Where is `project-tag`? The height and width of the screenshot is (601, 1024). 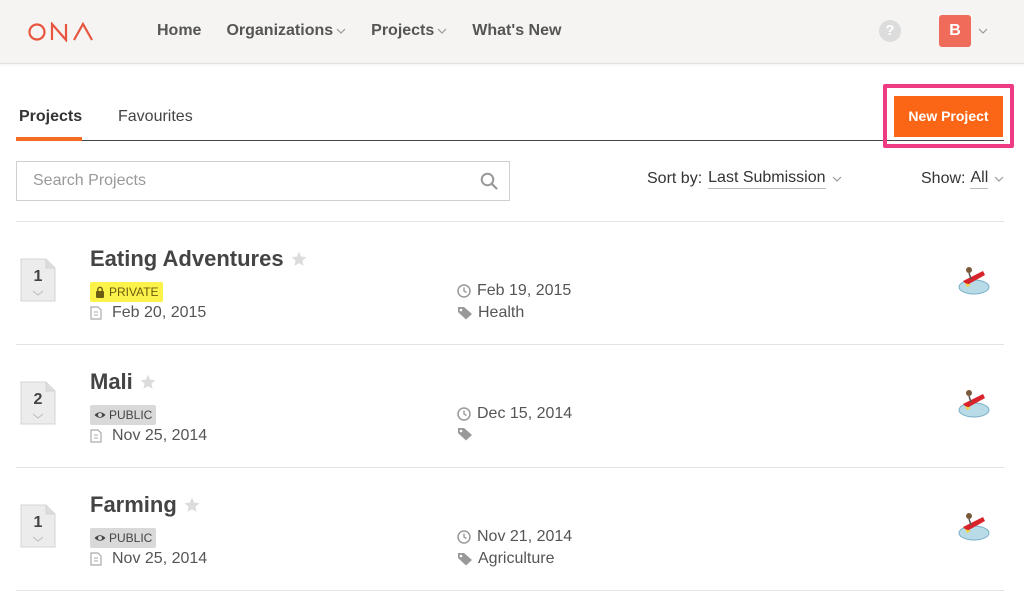
project-tag is located at coordinates (467, 434).